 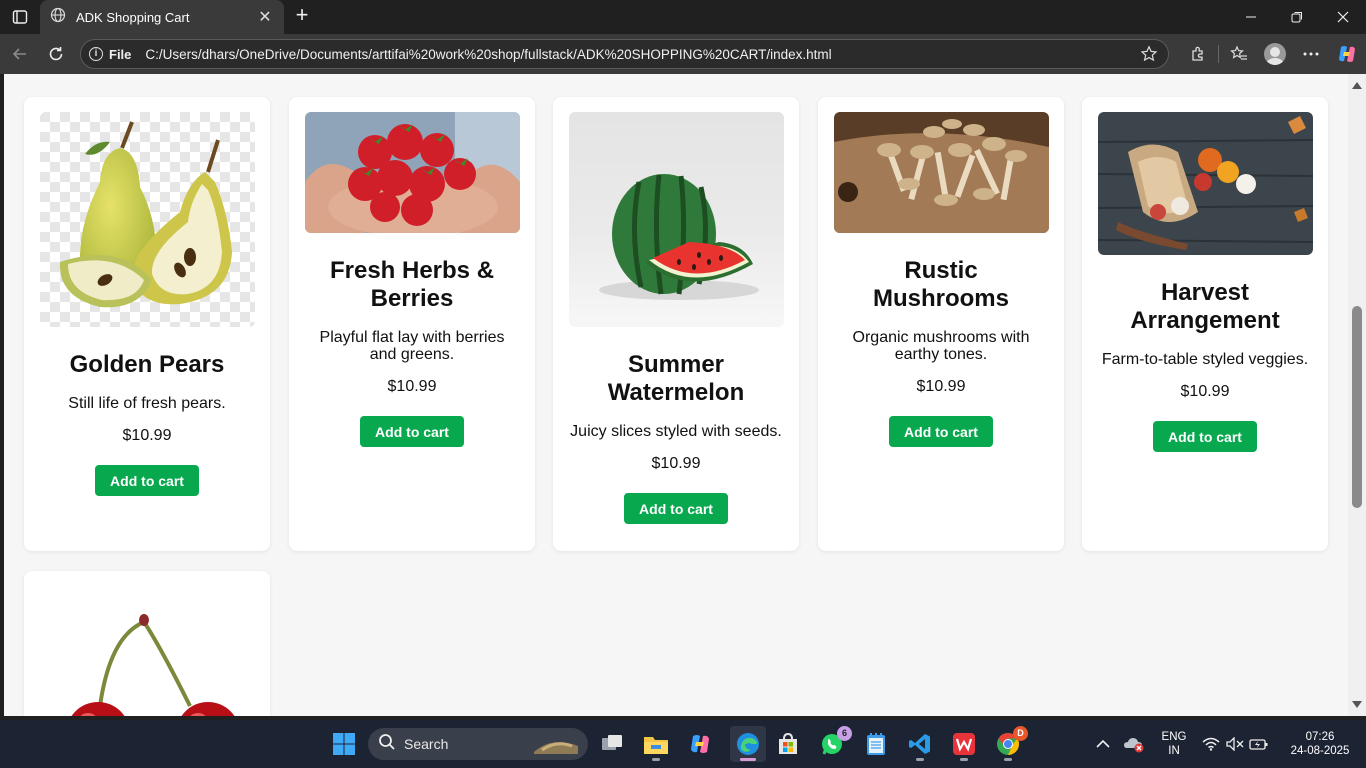 I want to click on scroll-down-icon, so click(x=1357, y=704).